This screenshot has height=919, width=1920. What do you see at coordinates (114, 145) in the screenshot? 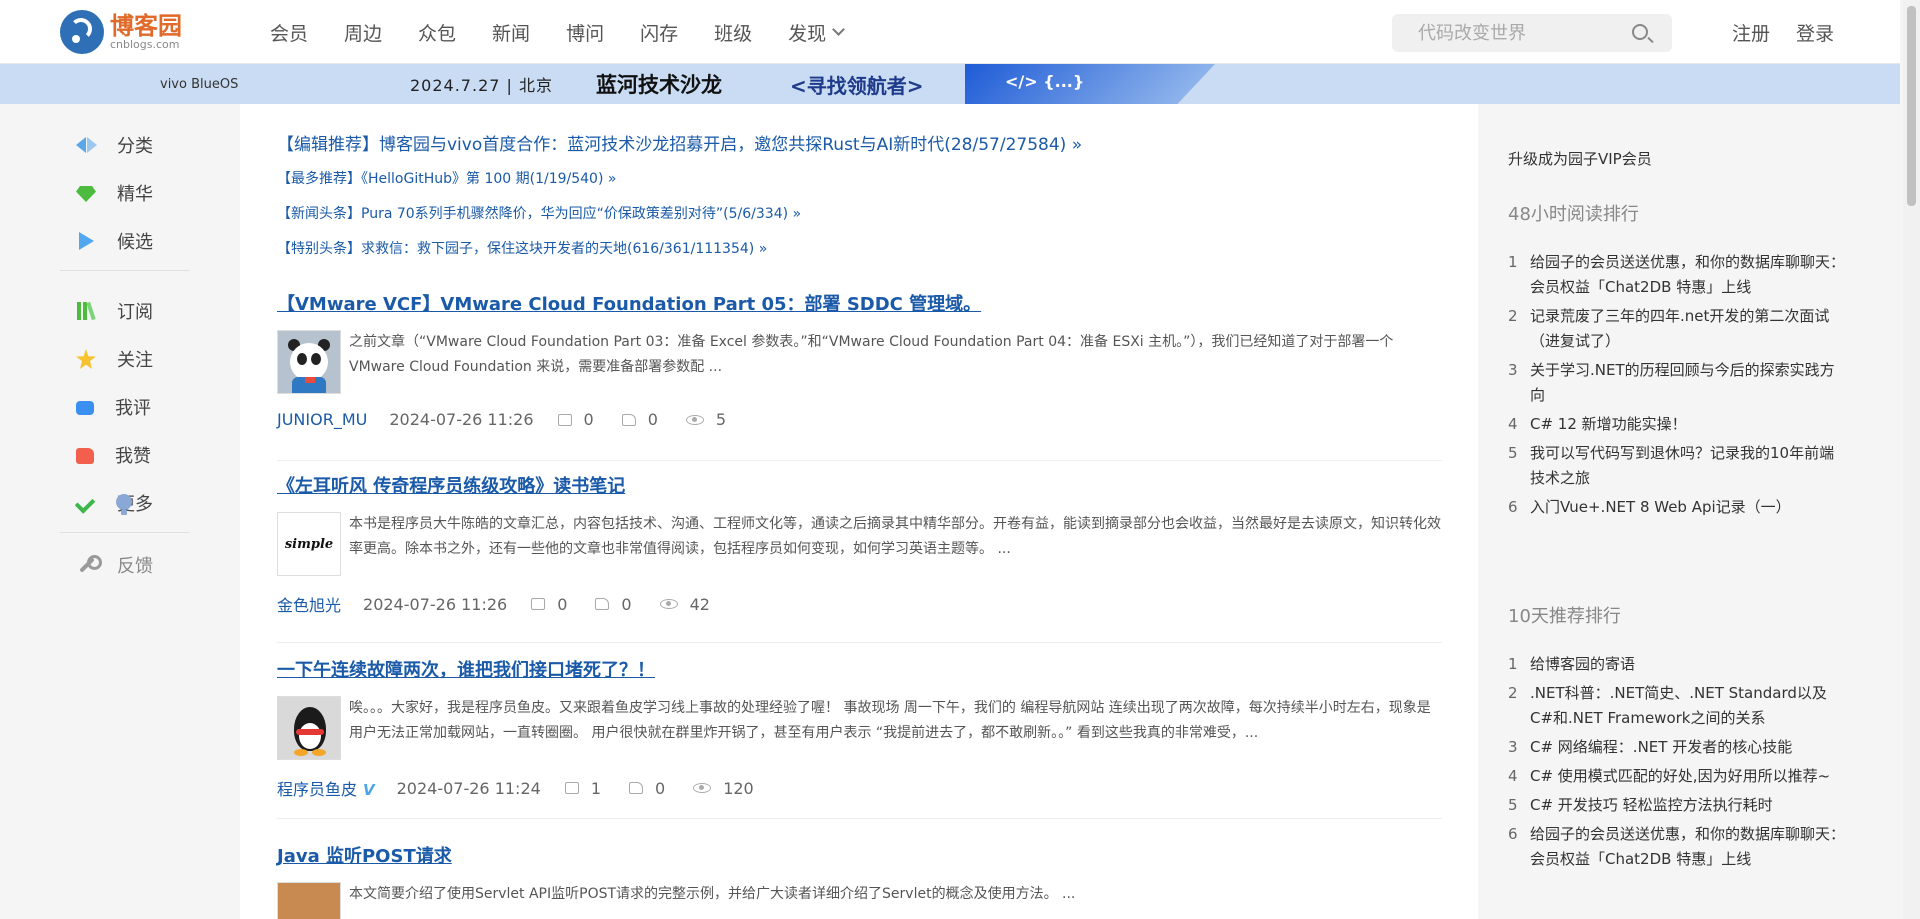
I see `sidebar-item-category: 分类` at bounding box center [114, 145].